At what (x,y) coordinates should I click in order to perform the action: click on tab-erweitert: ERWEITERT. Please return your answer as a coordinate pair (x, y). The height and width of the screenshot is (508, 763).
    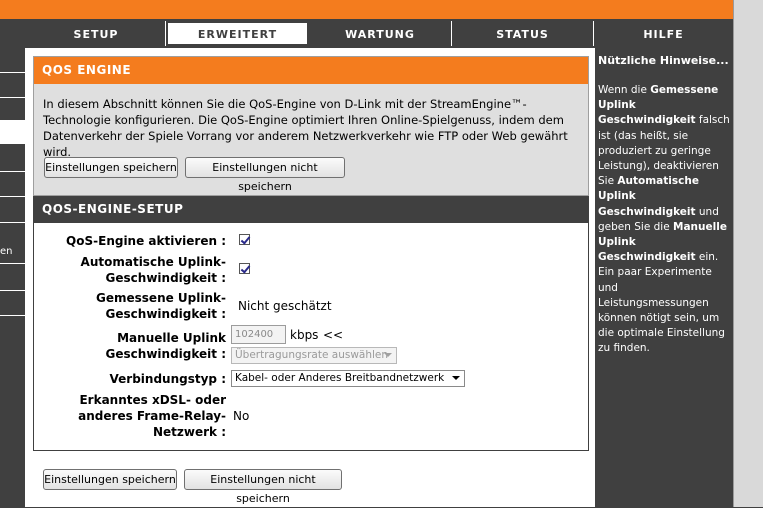
    Looking at the image, I should click on (237, 33).